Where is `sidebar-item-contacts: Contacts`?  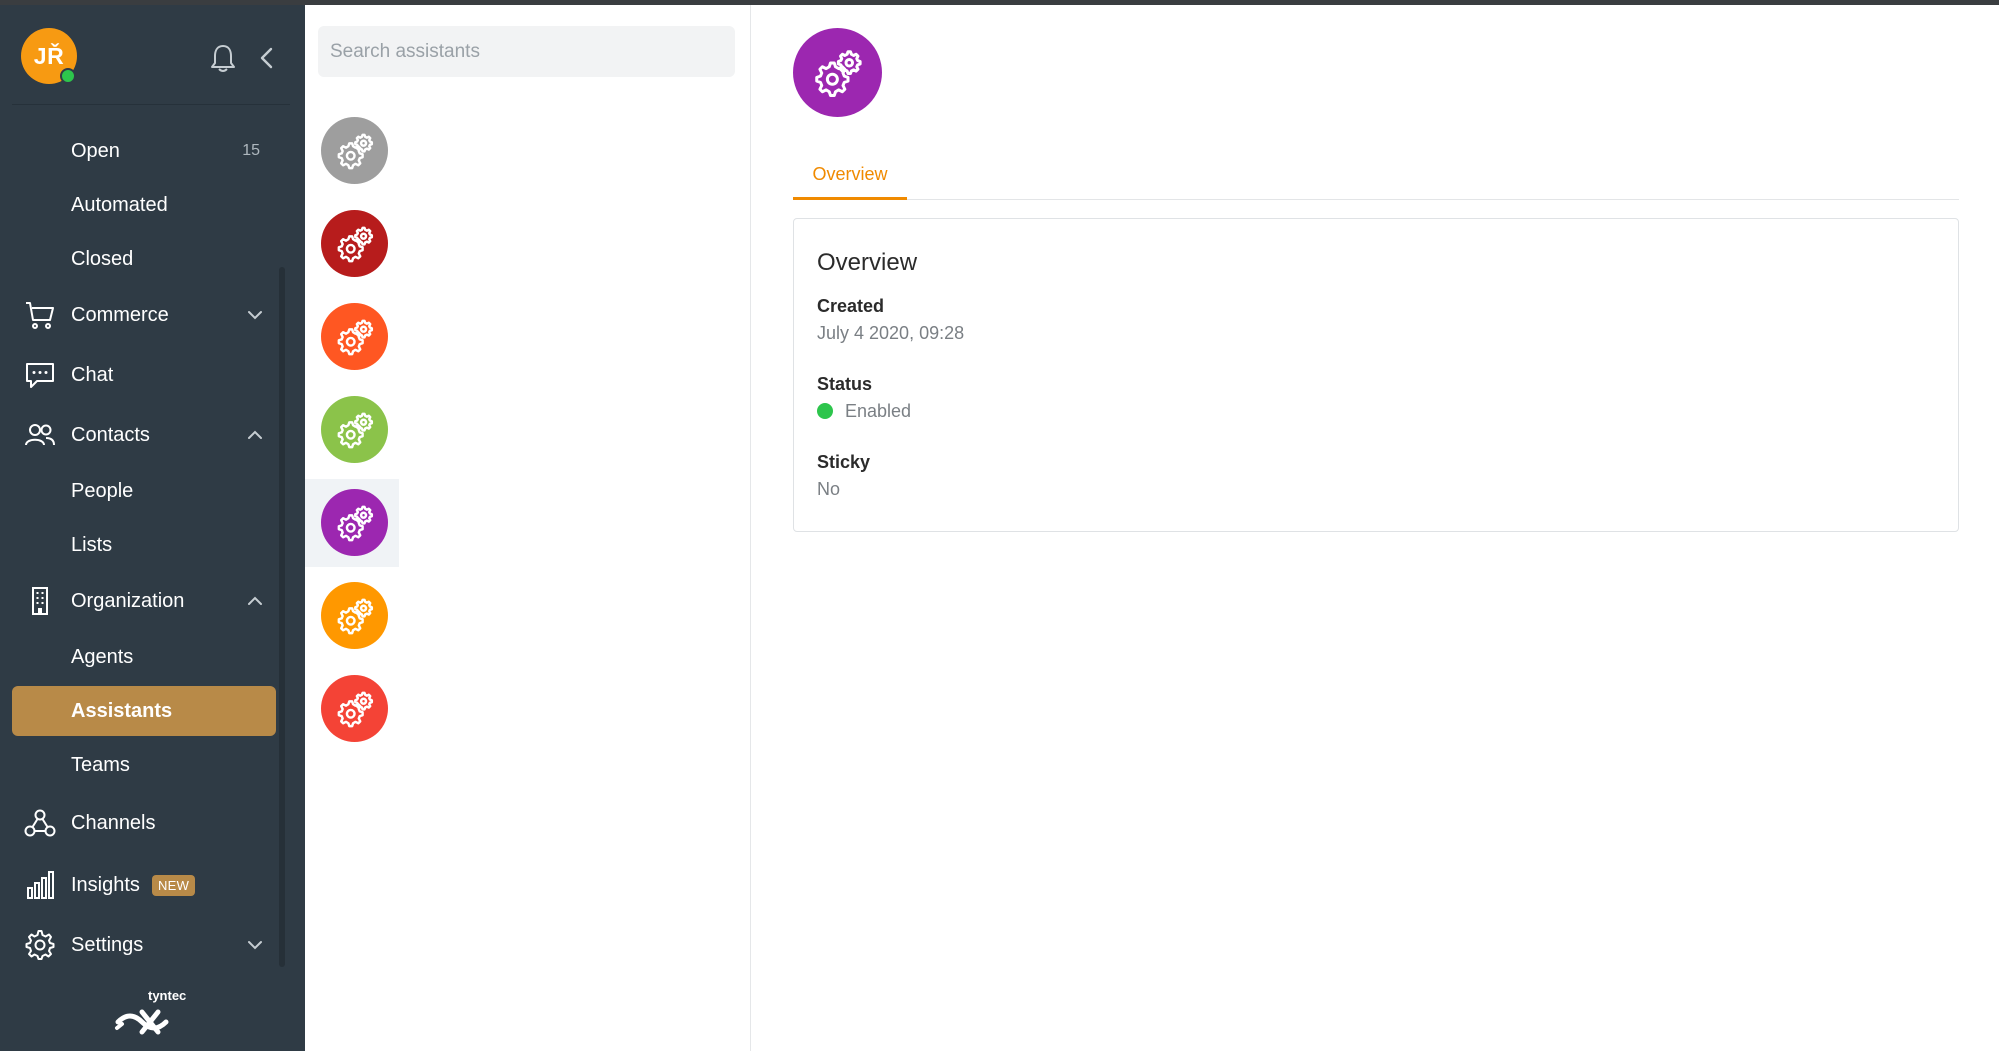
sidebar-item-contacts: Contacts is located at coordinates (144, 435).